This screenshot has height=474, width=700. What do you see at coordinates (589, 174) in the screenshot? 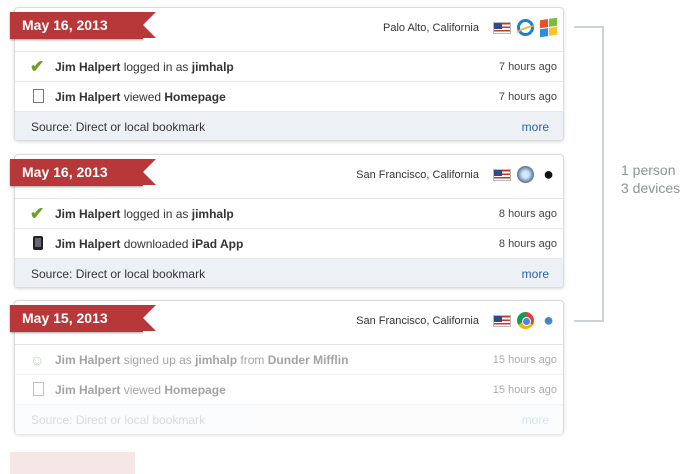
I see `grouping-bracket` at bounding box center [589, 174].